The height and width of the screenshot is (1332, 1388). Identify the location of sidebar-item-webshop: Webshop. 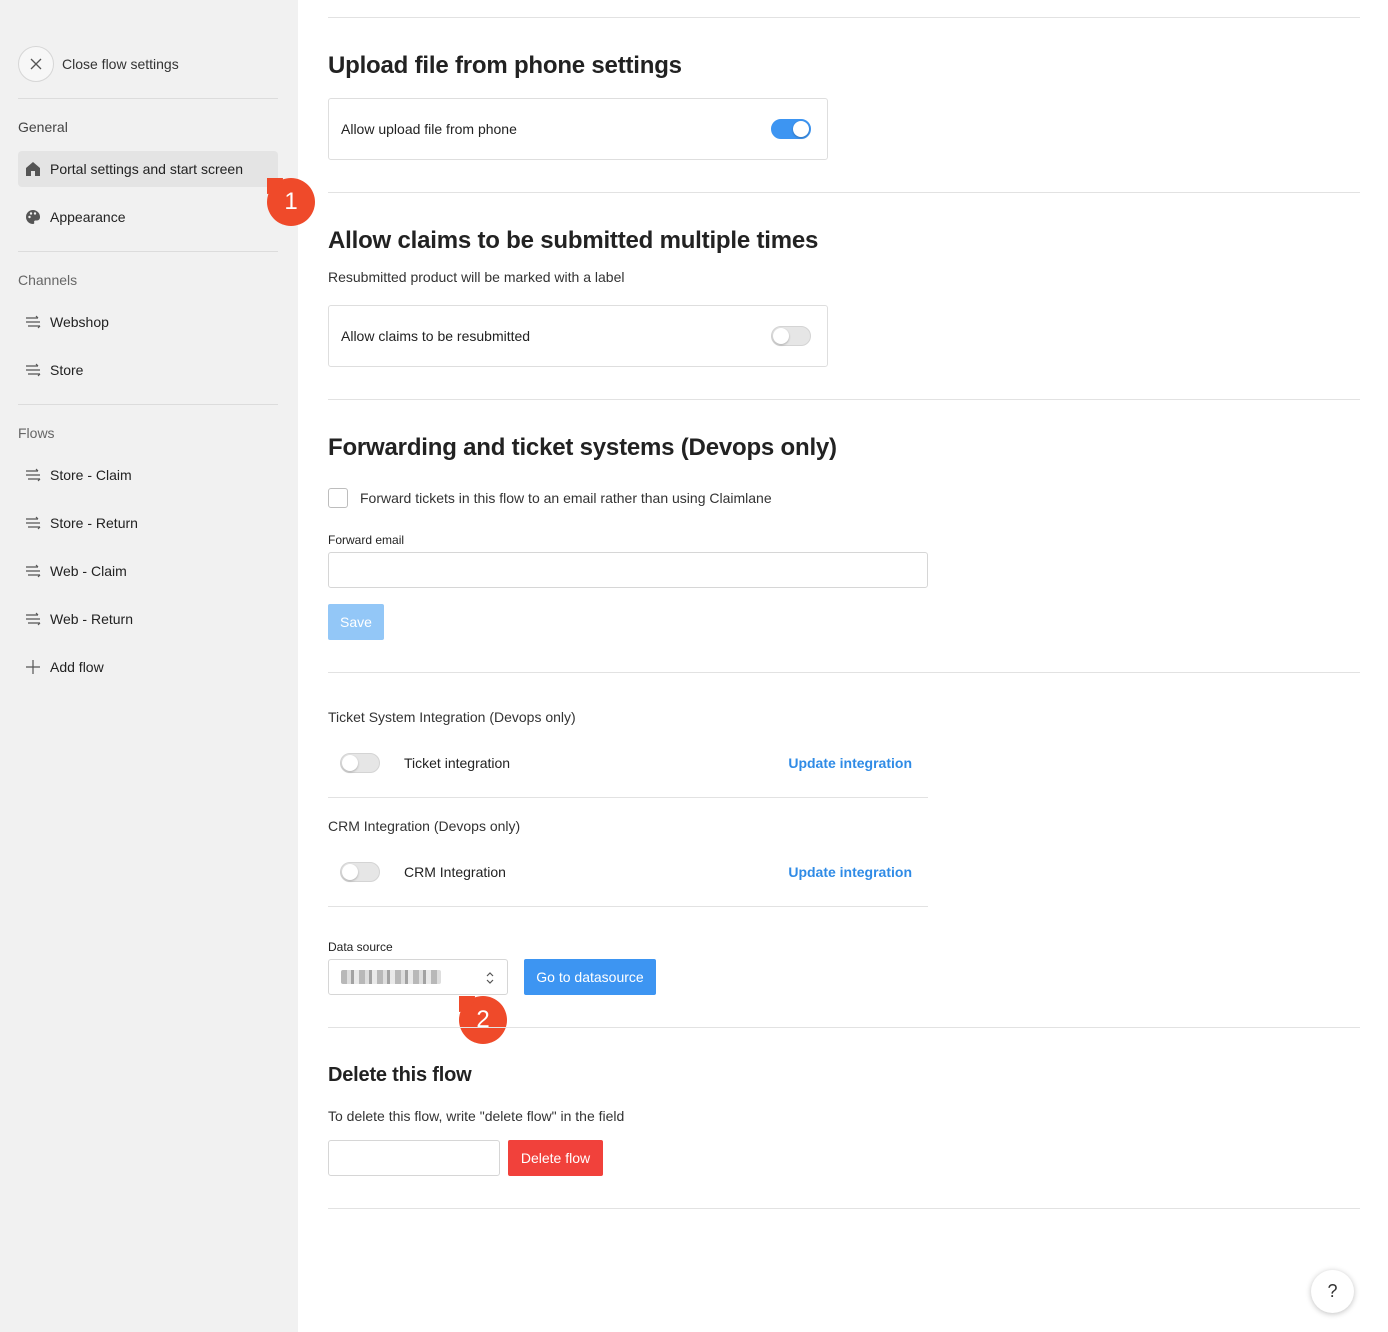
(148, 322).